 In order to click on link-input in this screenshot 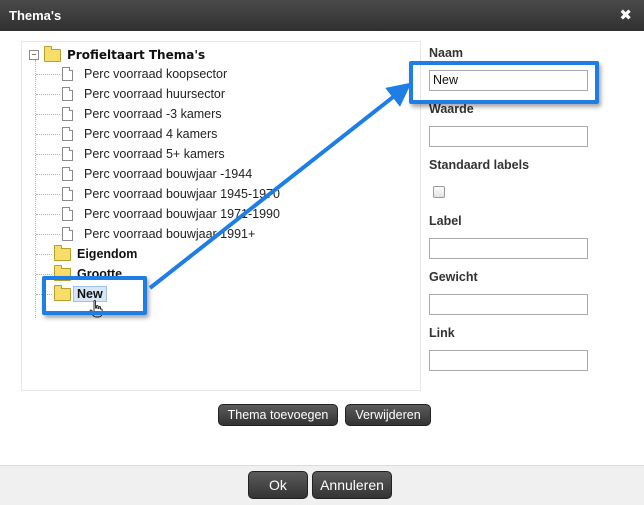, I will do `click(508, 360)`.